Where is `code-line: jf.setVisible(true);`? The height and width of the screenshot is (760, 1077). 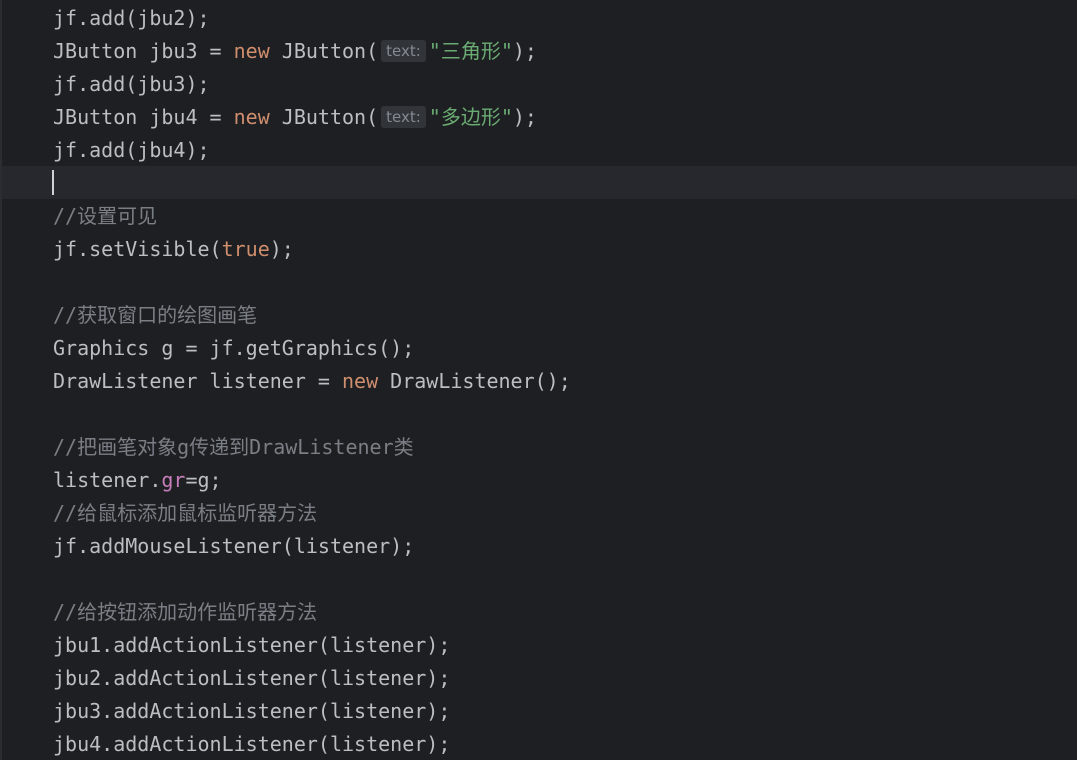 code-line: jf.setVisible(true); is located at coordinates (173, 249).